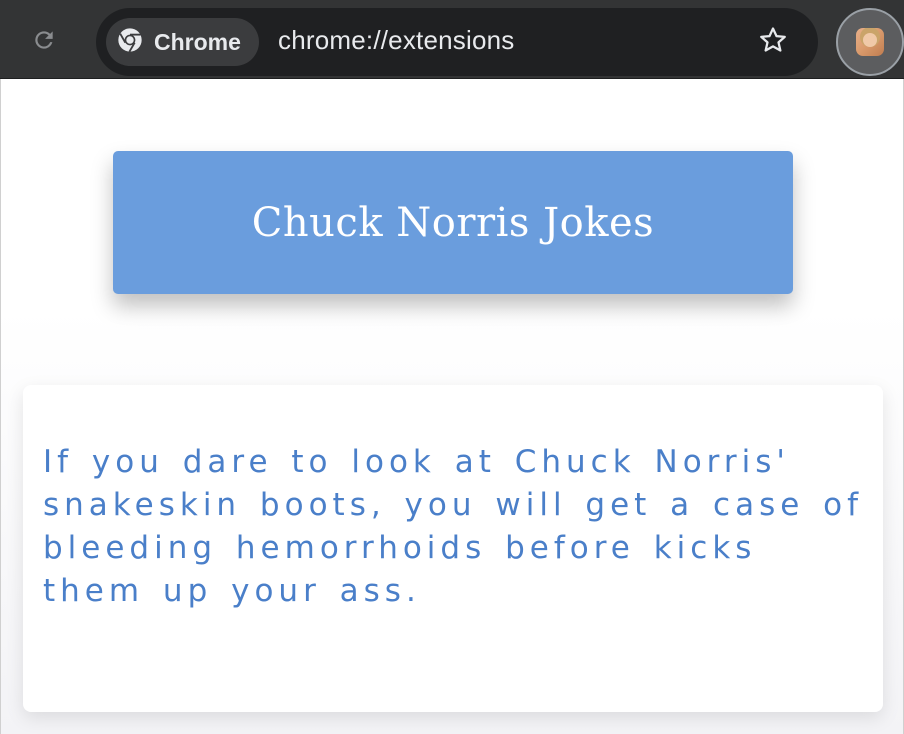 The width and height of the screenshot is (904, 734). Describe the element at coordinates (396, 40) in the screenshot. I see `url-text: chrome://extensions` at that location.